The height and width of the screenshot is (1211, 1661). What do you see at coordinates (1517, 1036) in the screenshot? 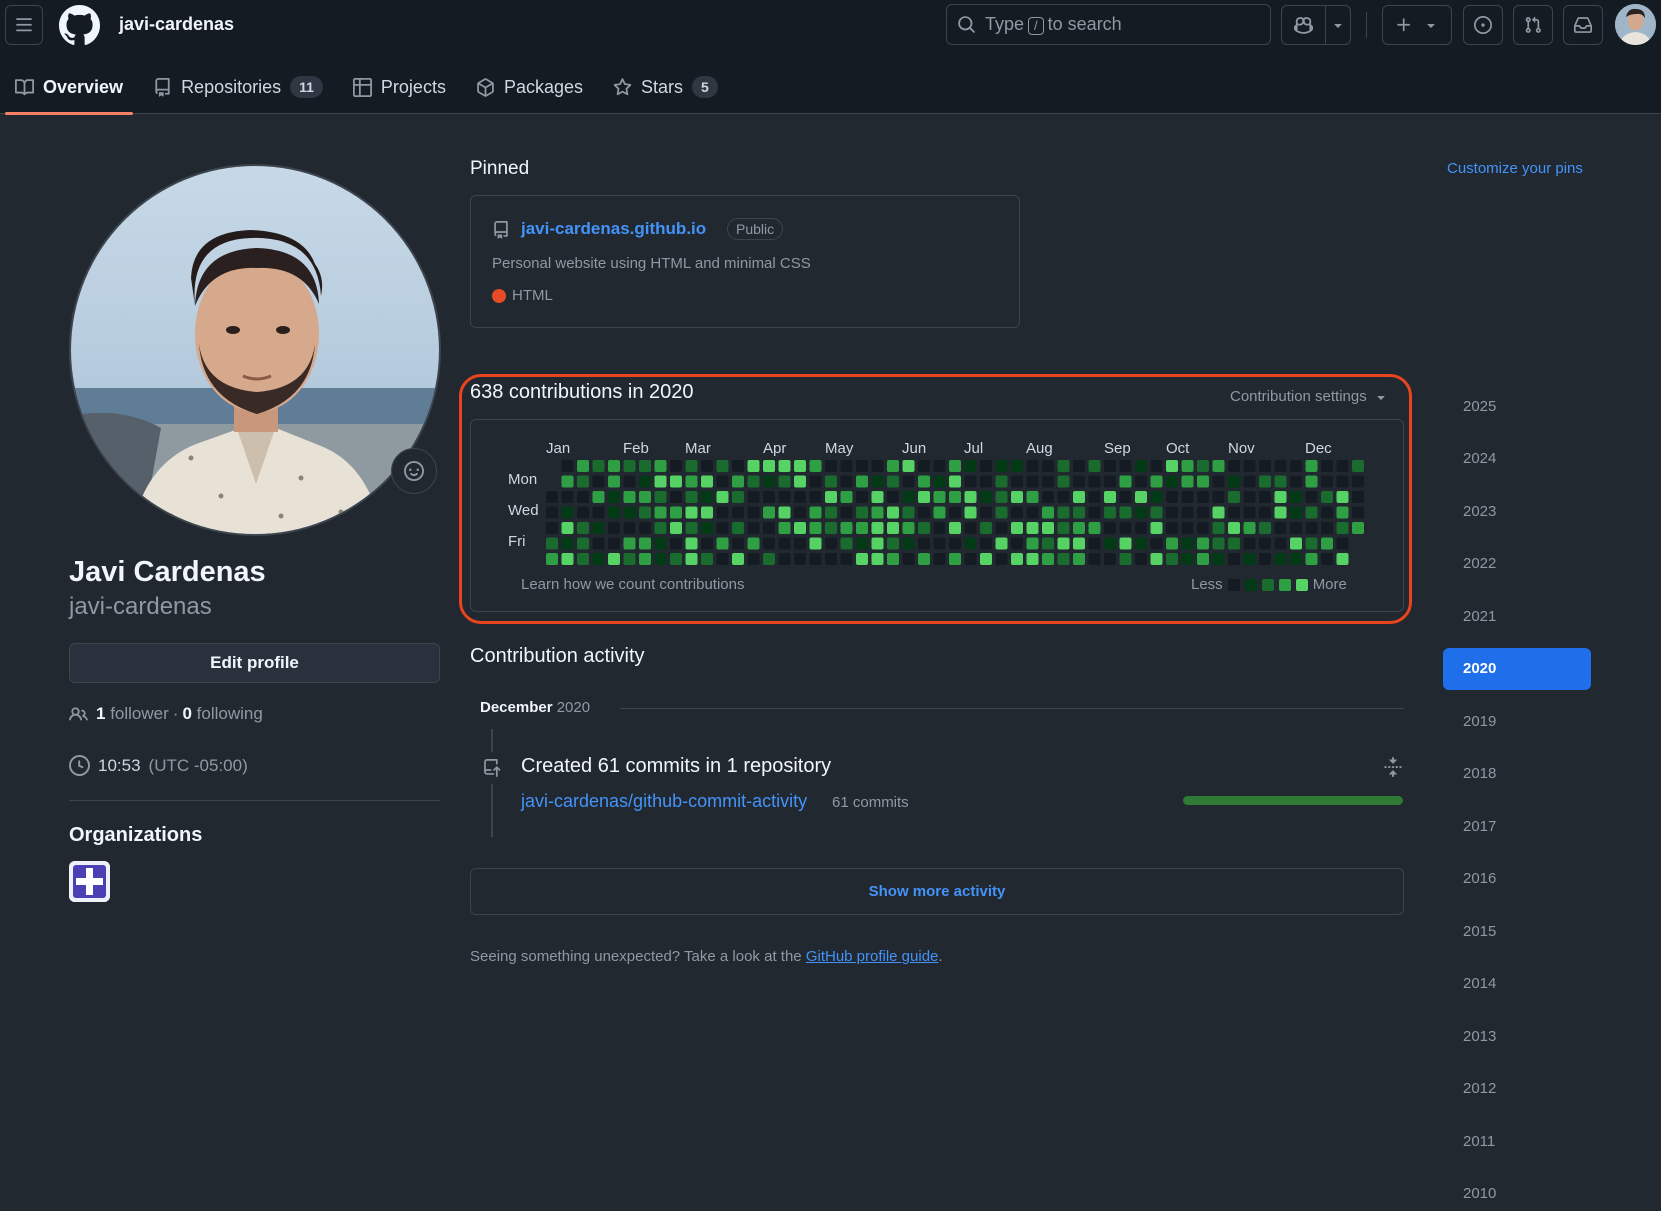
I see `year-link-2013: 2013` at bounding box center [1517, 1036].